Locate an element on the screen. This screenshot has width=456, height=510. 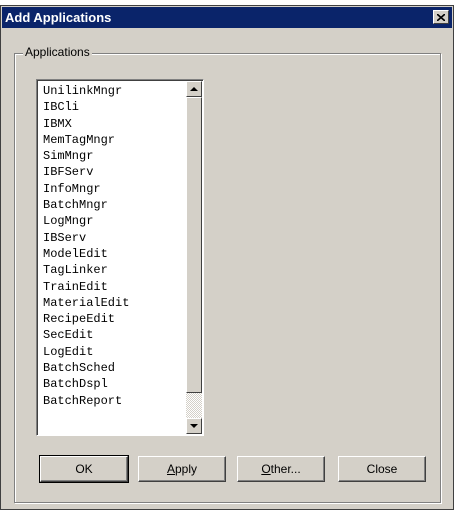
close-icon is located at coordinates (441, 17).